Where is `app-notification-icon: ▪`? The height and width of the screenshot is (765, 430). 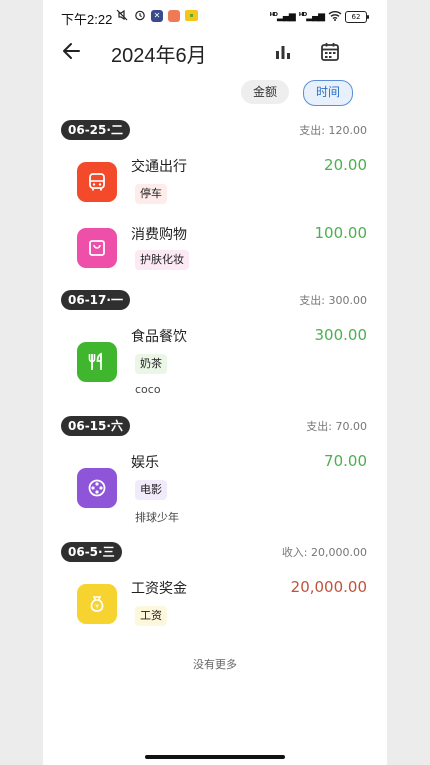 app-notification-icon: ▪ is located at coordinates (191, 15).